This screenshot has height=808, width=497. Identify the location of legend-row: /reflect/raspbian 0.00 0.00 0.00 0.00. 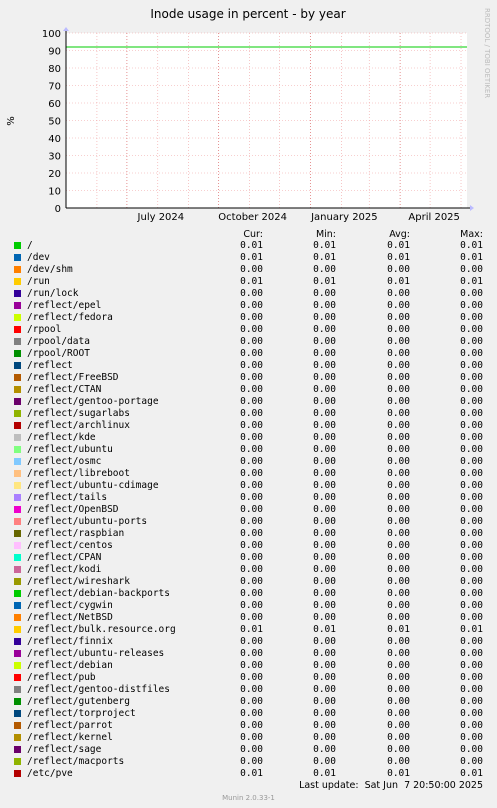
(248, 534).